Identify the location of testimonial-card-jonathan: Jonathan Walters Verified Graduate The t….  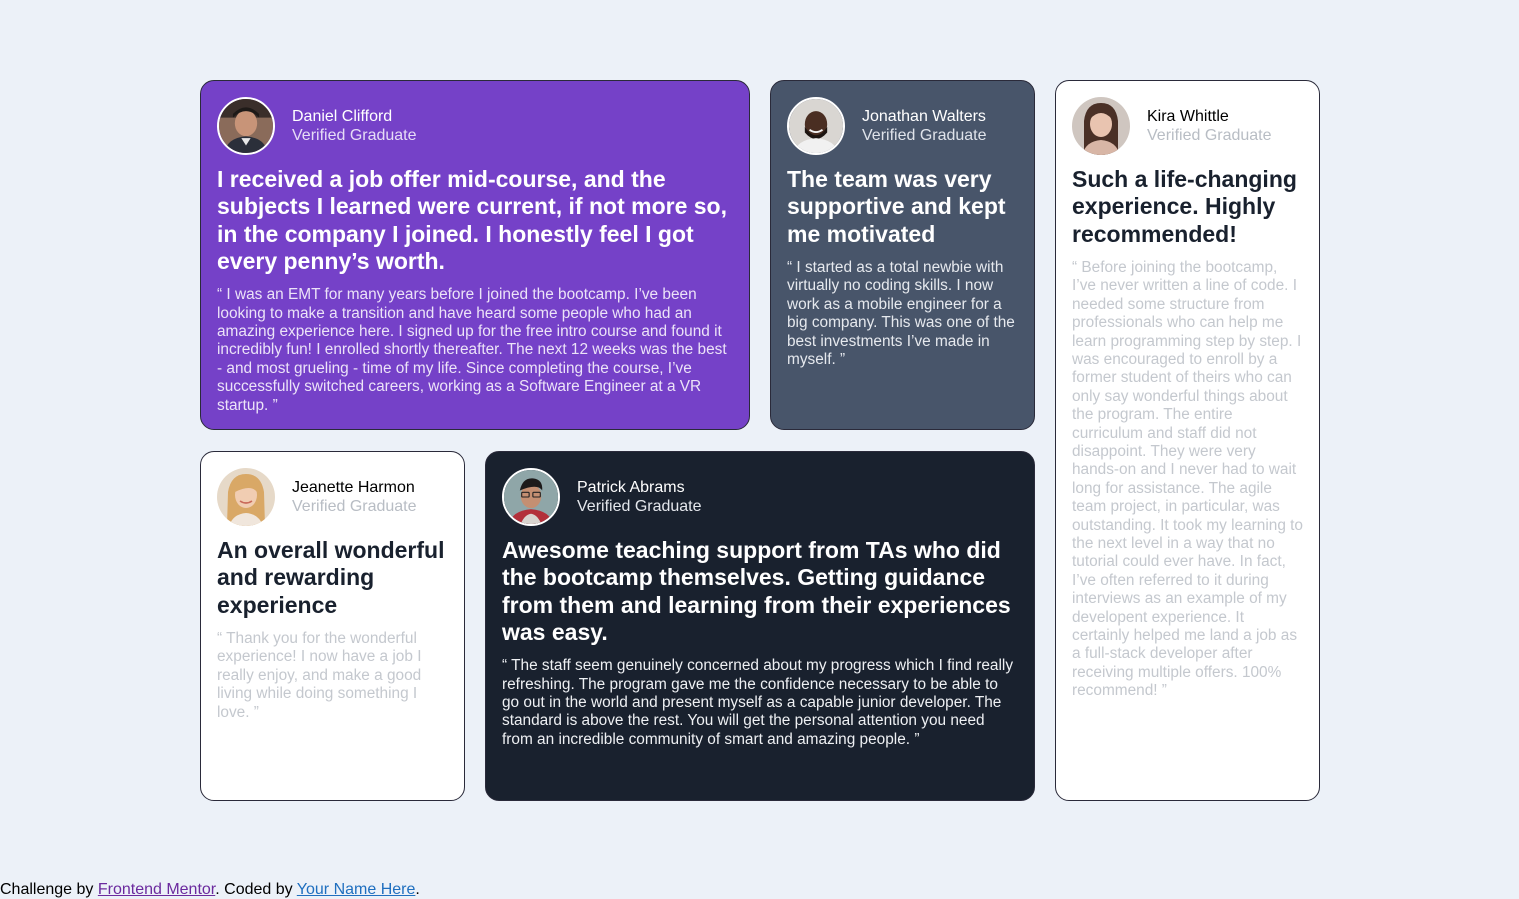
(902, 255).